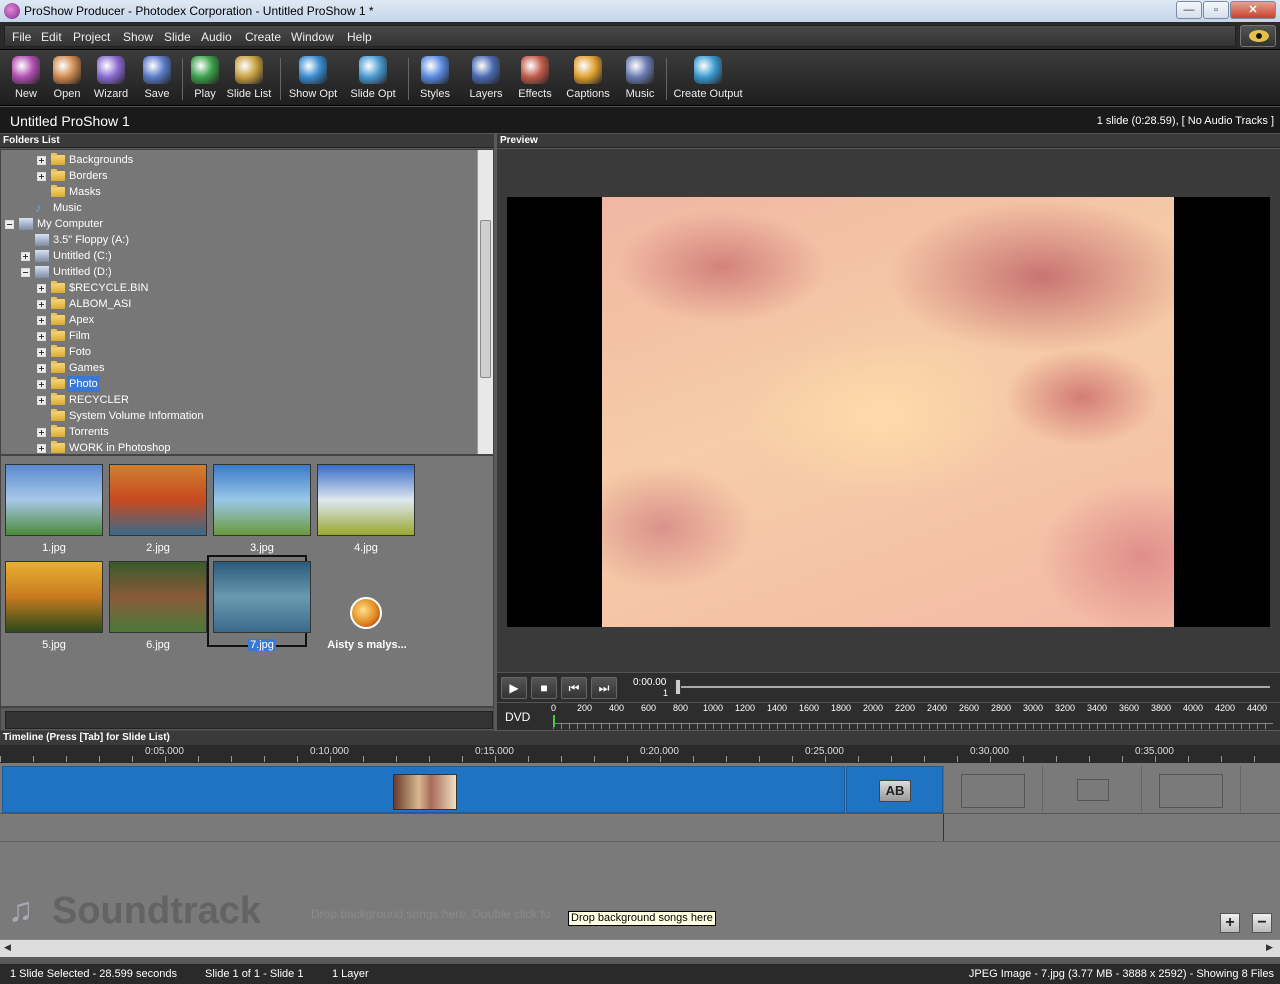 Image resolution: width=1280 pixels, height=984 pixels. What do you see at coordinates (312, 37) in the screenshot?
I see `menu-window: Window` at bounding box center [312, 37].